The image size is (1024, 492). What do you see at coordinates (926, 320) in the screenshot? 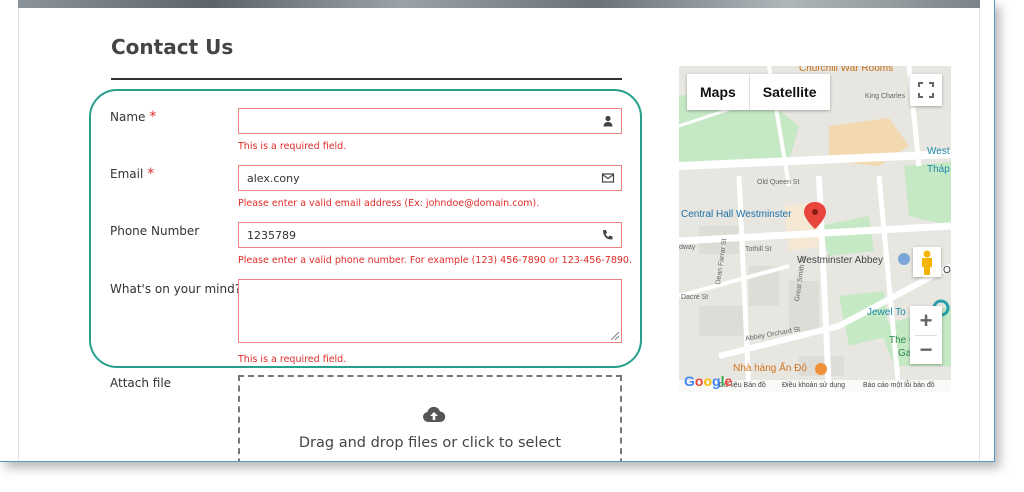
I see `zoom-in-button: +` at bounding box center [926, 320].